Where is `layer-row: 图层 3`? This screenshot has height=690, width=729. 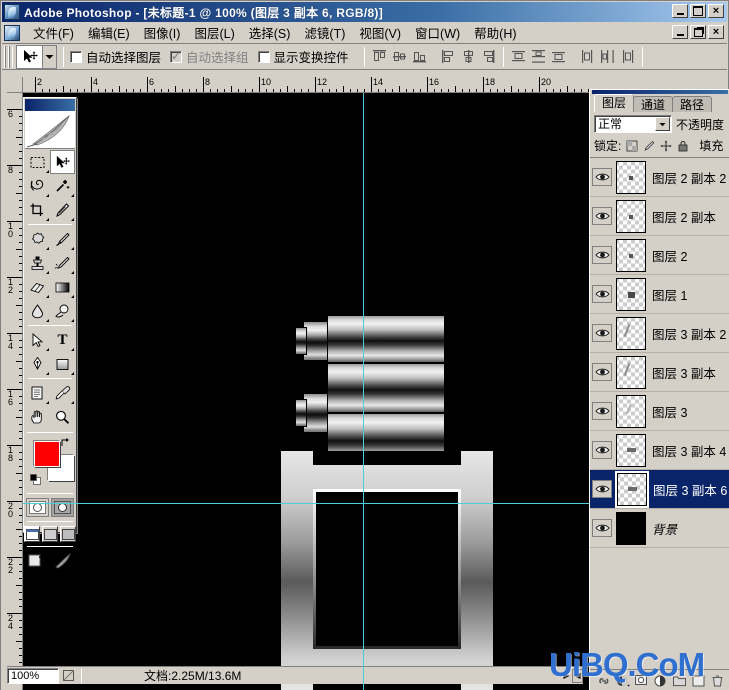
layer-row: 图层 3 is located at coordinates (659, 411).